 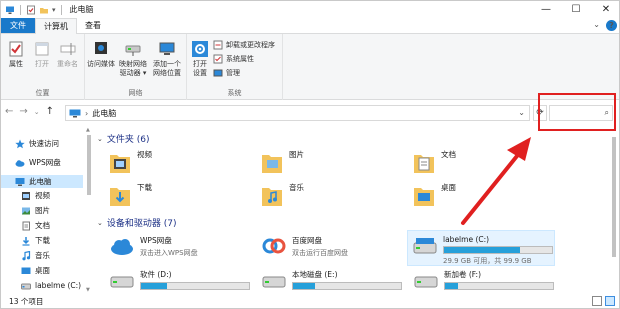 I want to click on access-media-label: 访问媒体, so click(x=101, y=64).